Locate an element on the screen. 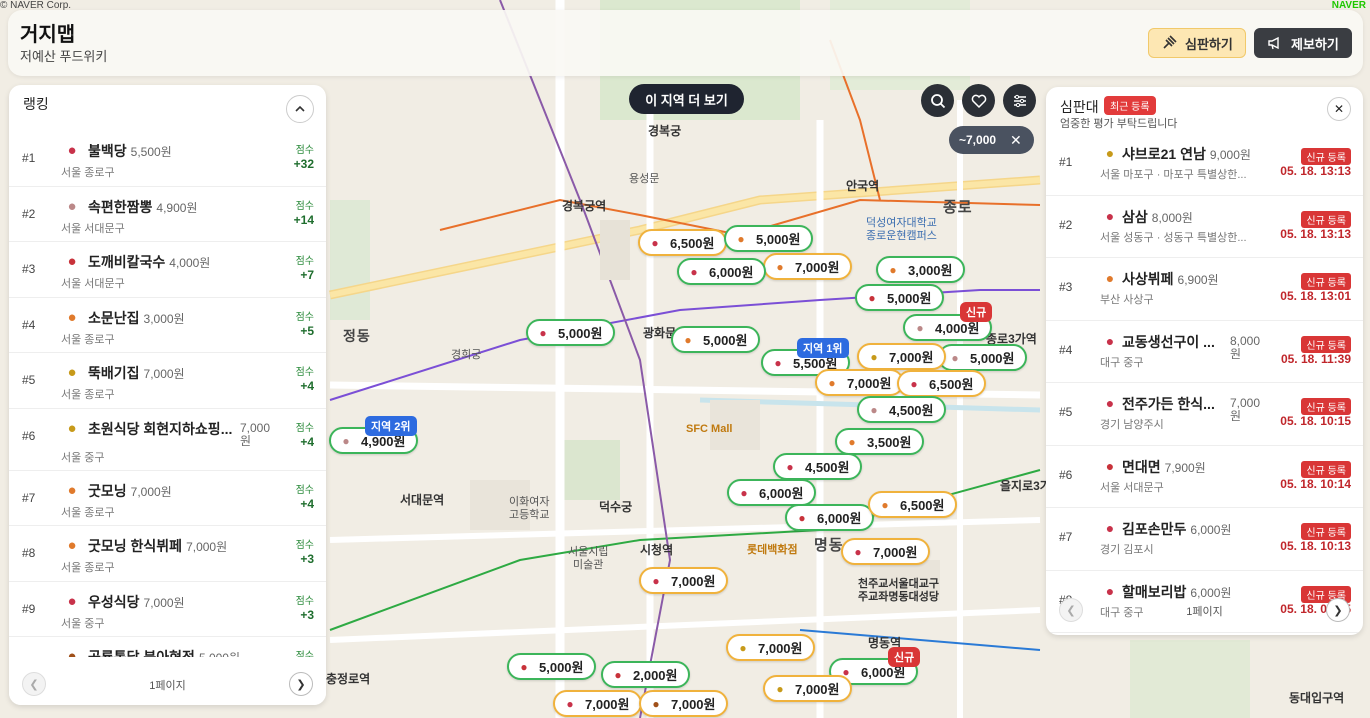 The height and width of the screenshot is (718, 1370). judge-button: 심판하기 is located at coordinates (1197, 43).